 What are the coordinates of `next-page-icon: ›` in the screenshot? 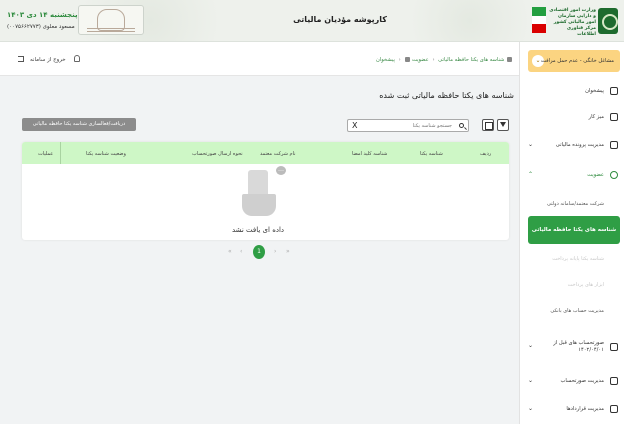 It's located at (275, 251).